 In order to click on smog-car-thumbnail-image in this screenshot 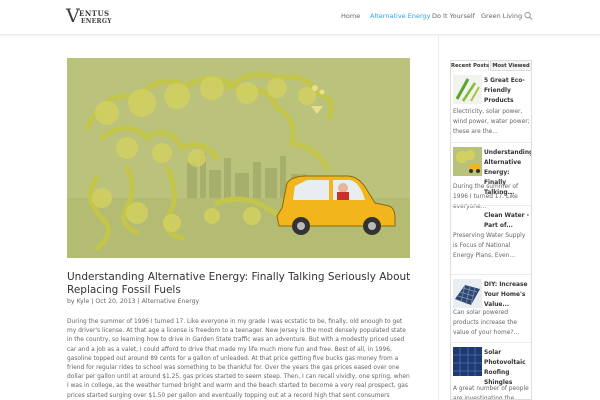, I will do `click(467, 161)`.